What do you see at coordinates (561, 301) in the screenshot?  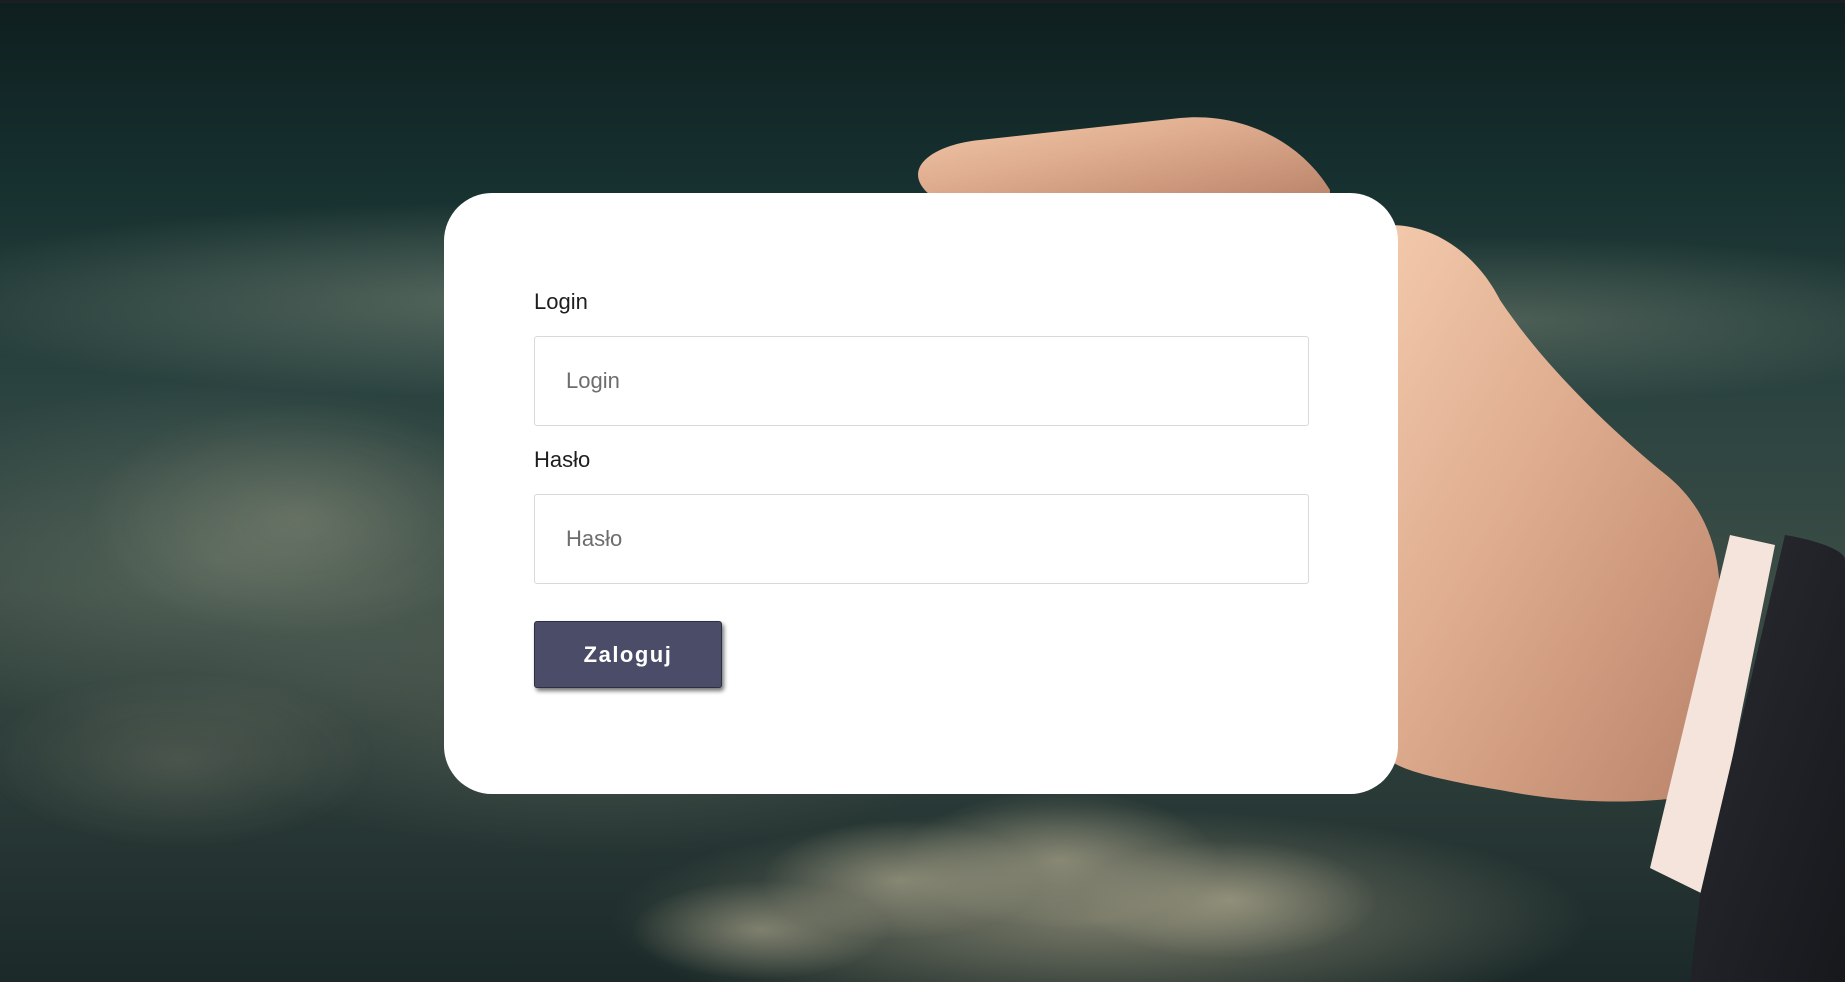 I see `login-label: Login` at bounding box center [561, 301].